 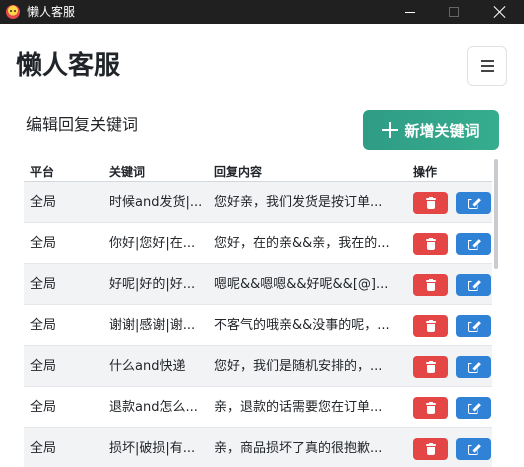 I want to click on maximize-icon, so click(x=454, y=12).